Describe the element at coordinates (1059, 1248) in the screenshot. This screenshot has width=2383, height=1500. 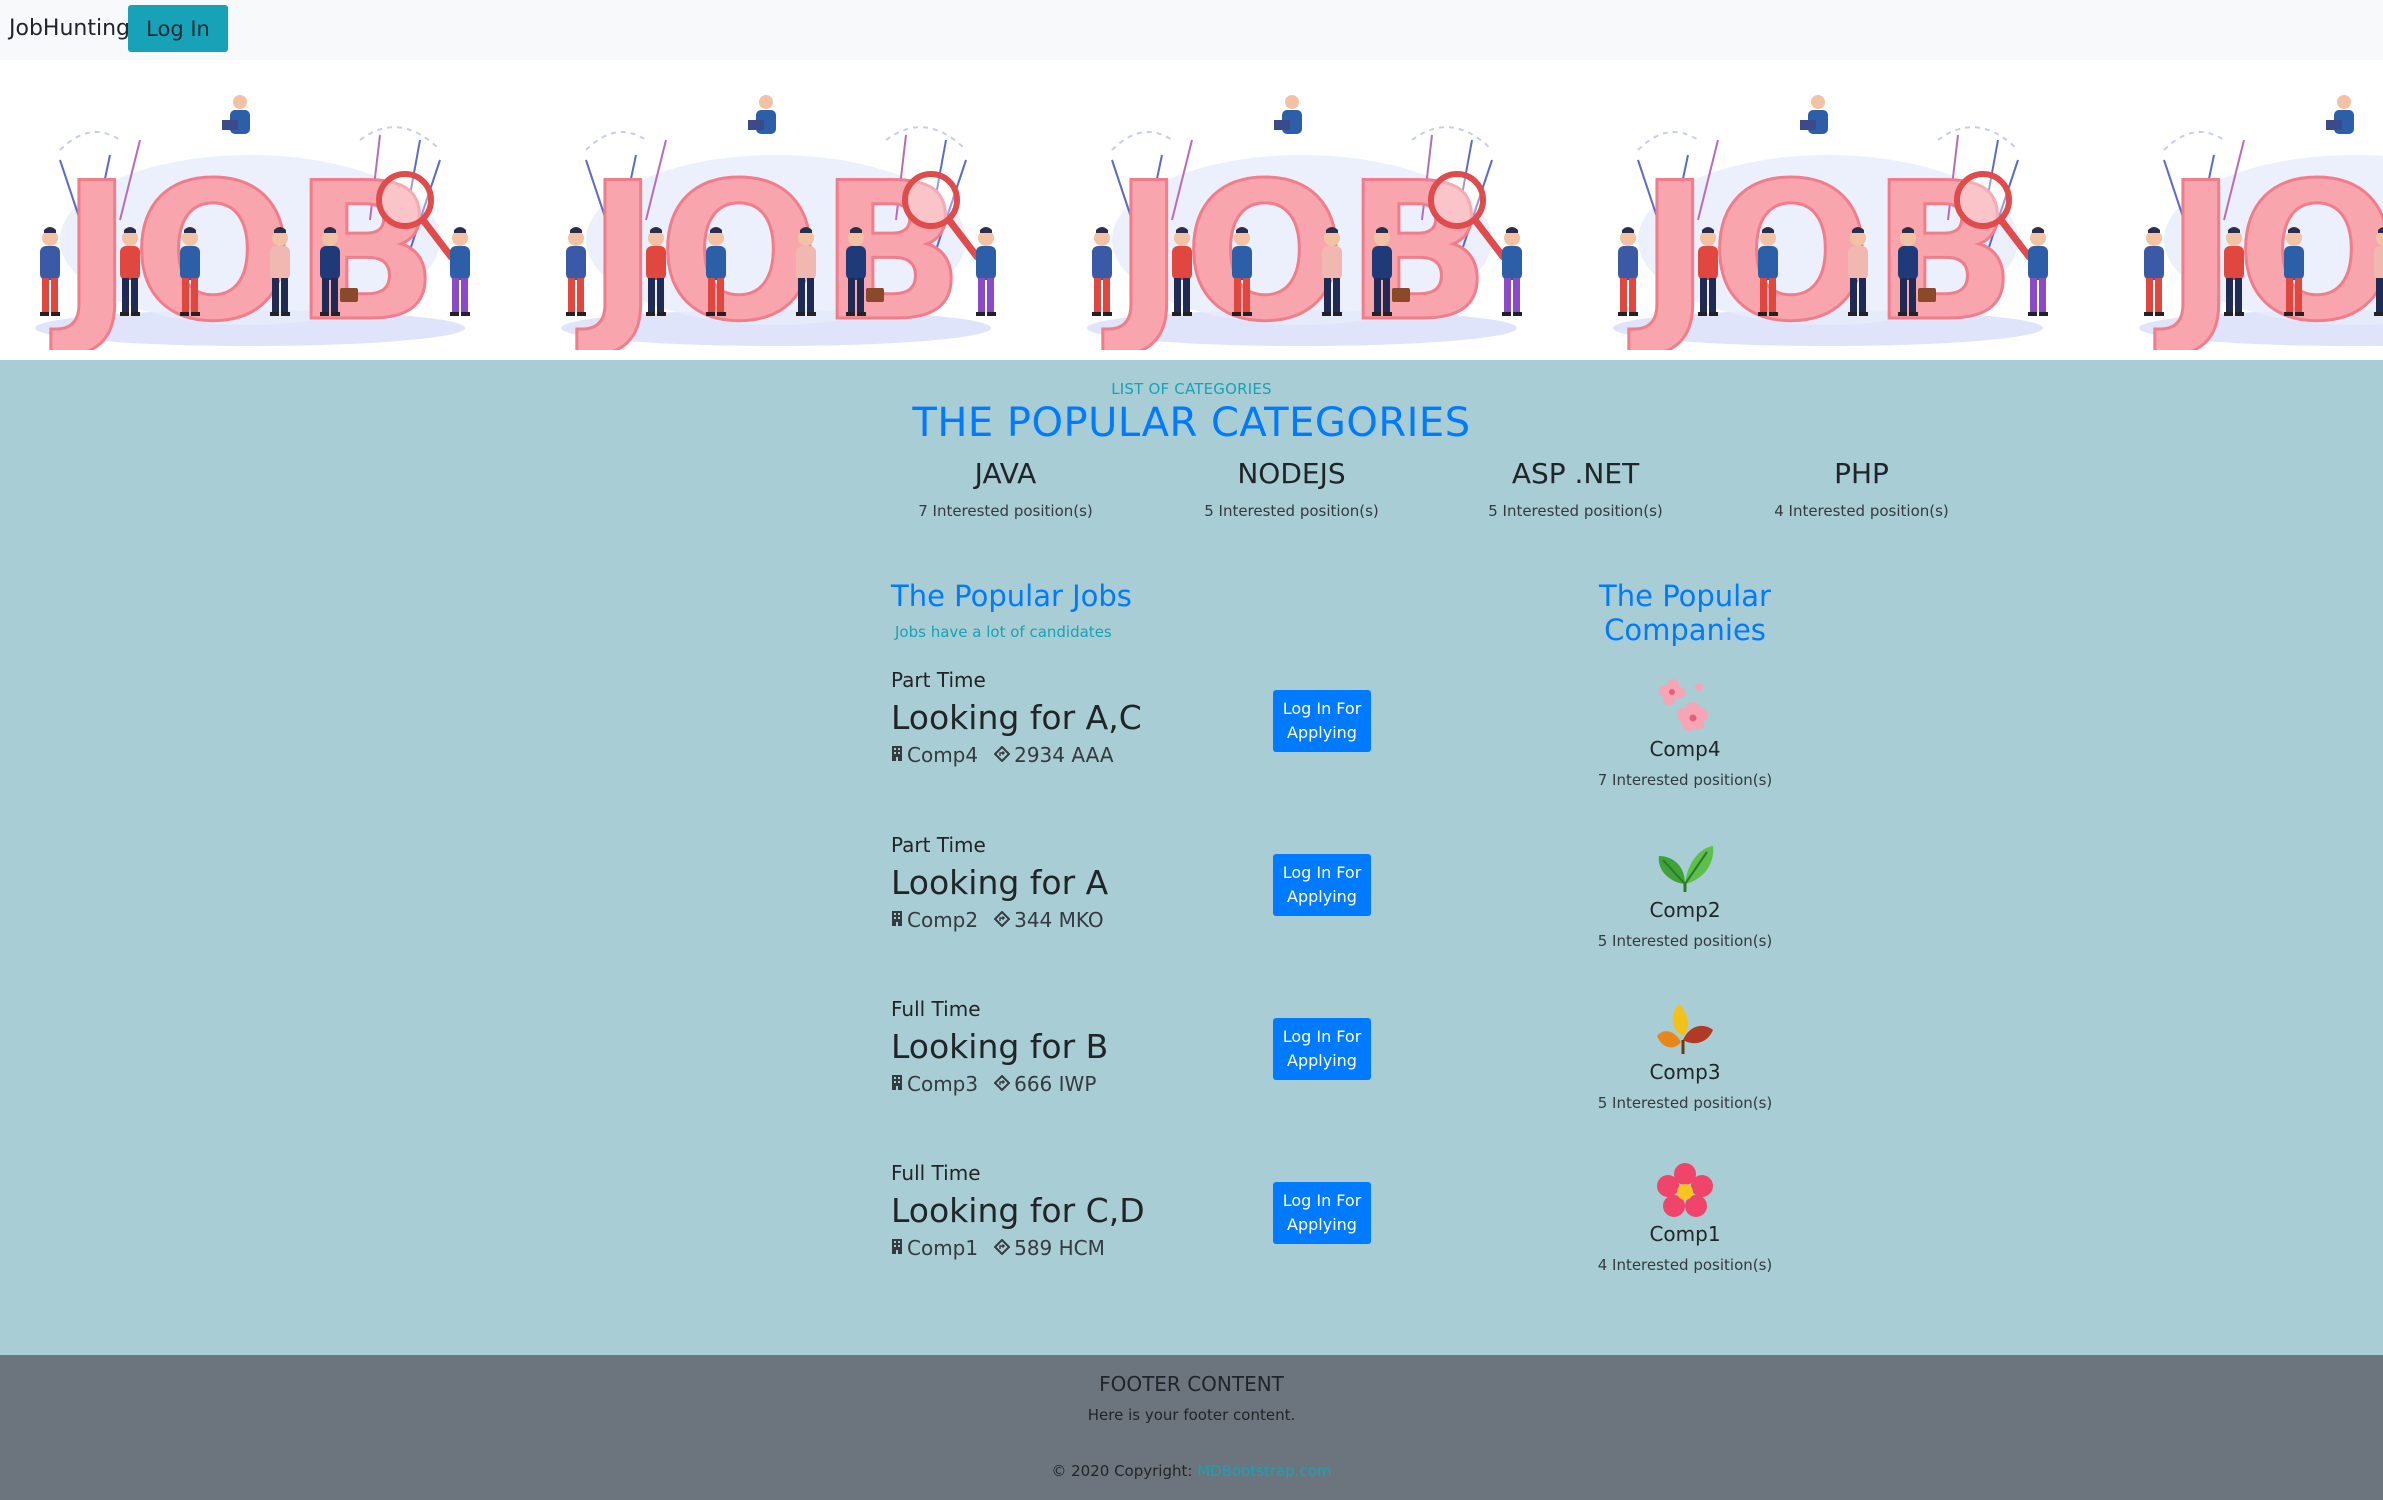
I see `job-location: 589 HCM` at that location.